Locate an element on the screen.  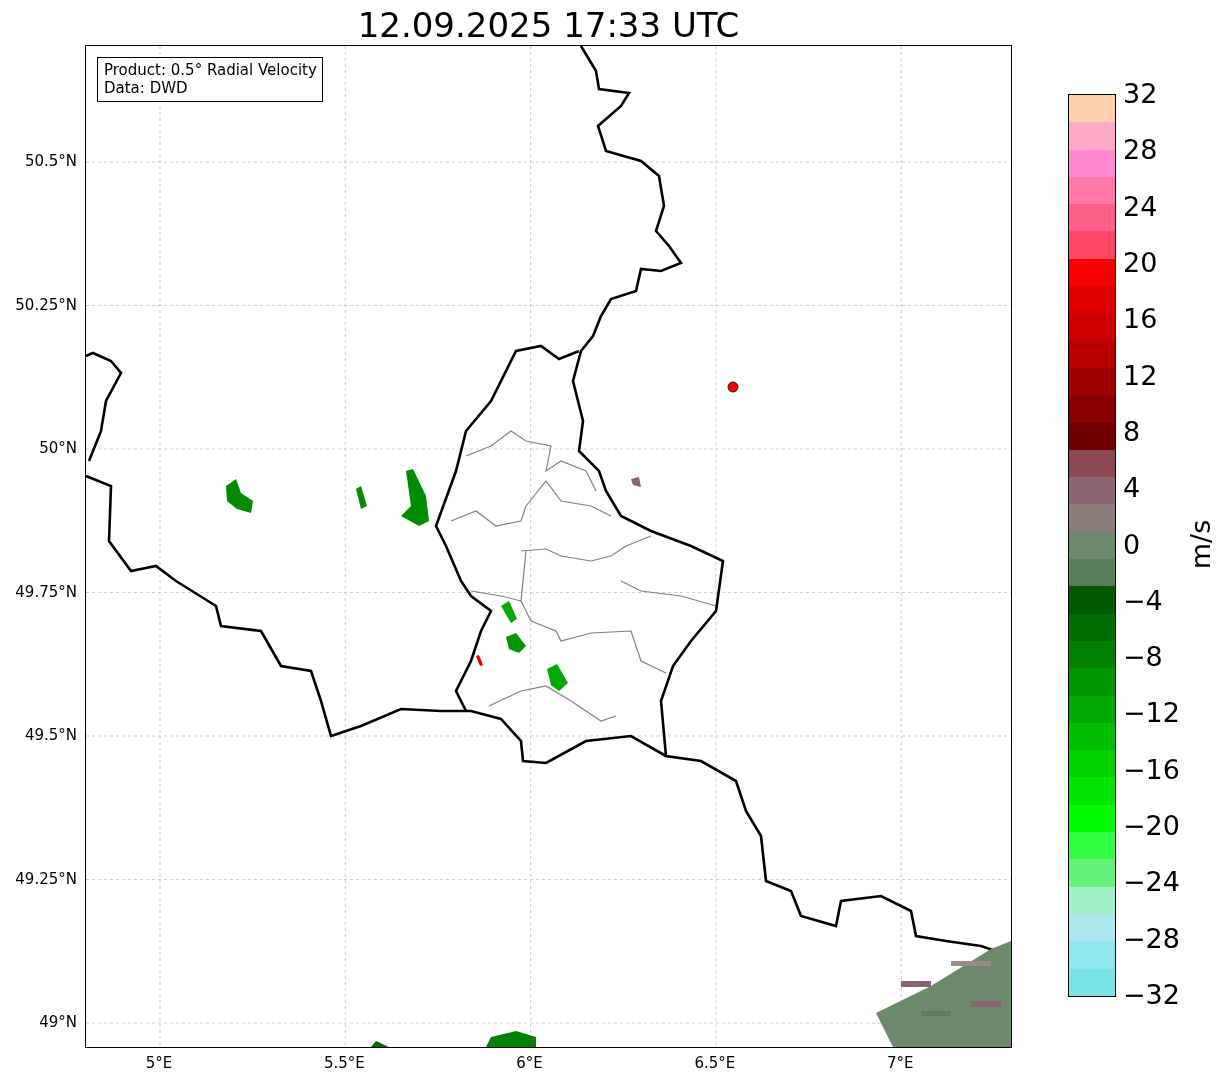
colorbar-tick-label: 28 is located at coordinates (1140, 150).